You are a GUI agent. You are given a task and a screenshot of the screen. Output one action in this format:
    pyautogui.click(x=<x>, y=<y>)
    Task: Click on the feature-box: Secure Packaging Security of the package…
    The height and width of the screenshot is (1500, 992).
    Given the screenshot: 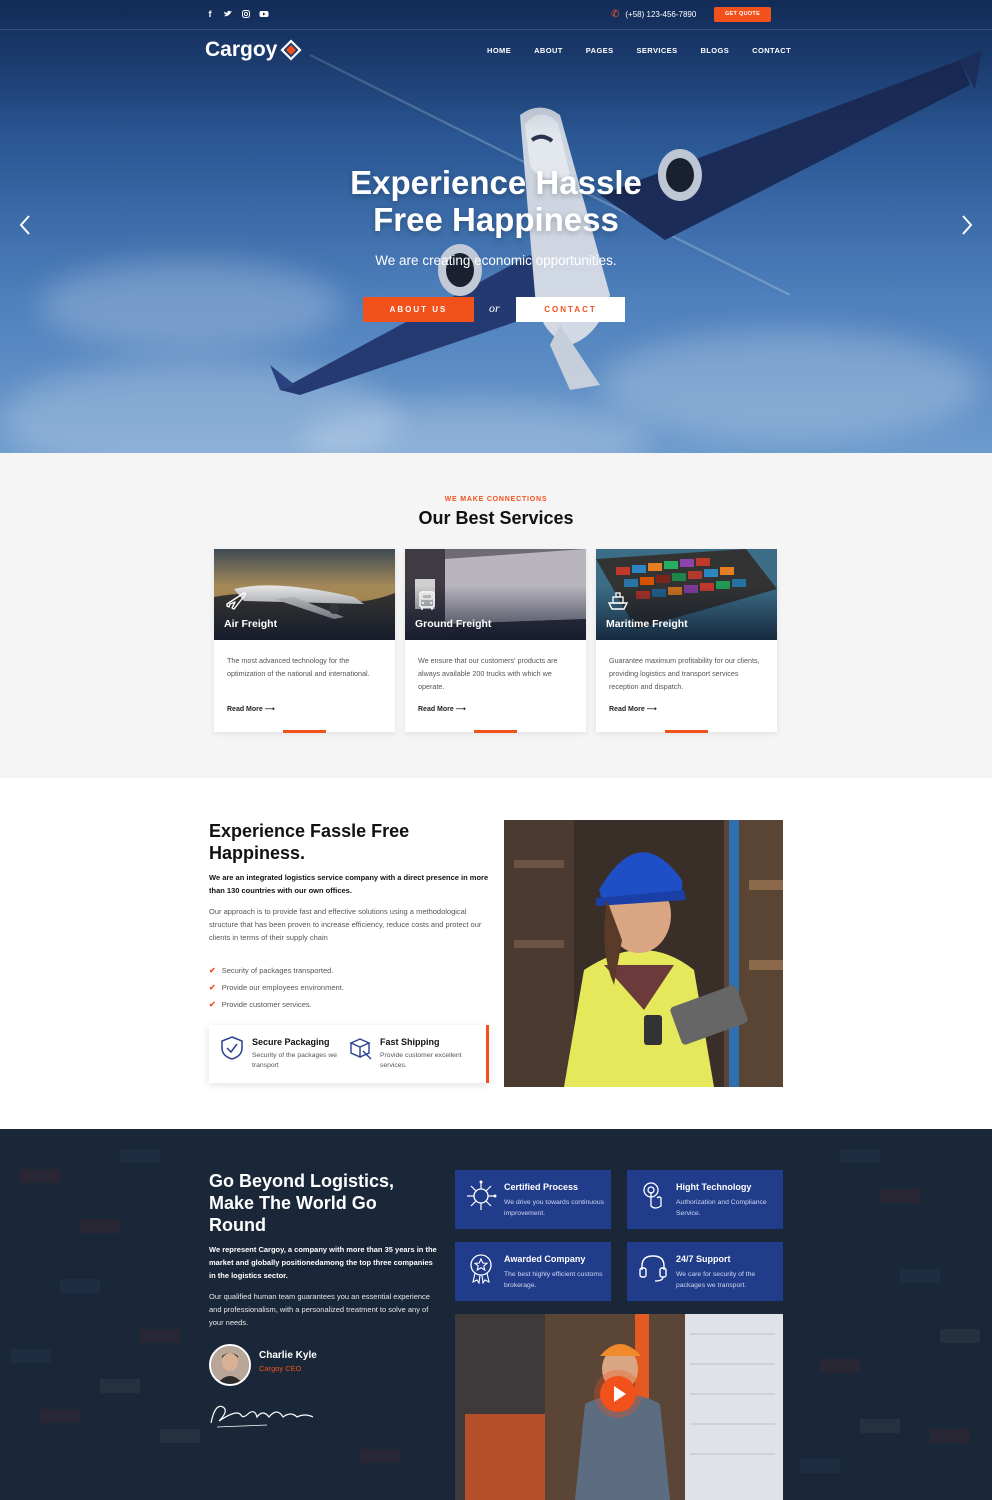 What is the action you would take?
    pyautogui.click(x=349, y=1054)
    